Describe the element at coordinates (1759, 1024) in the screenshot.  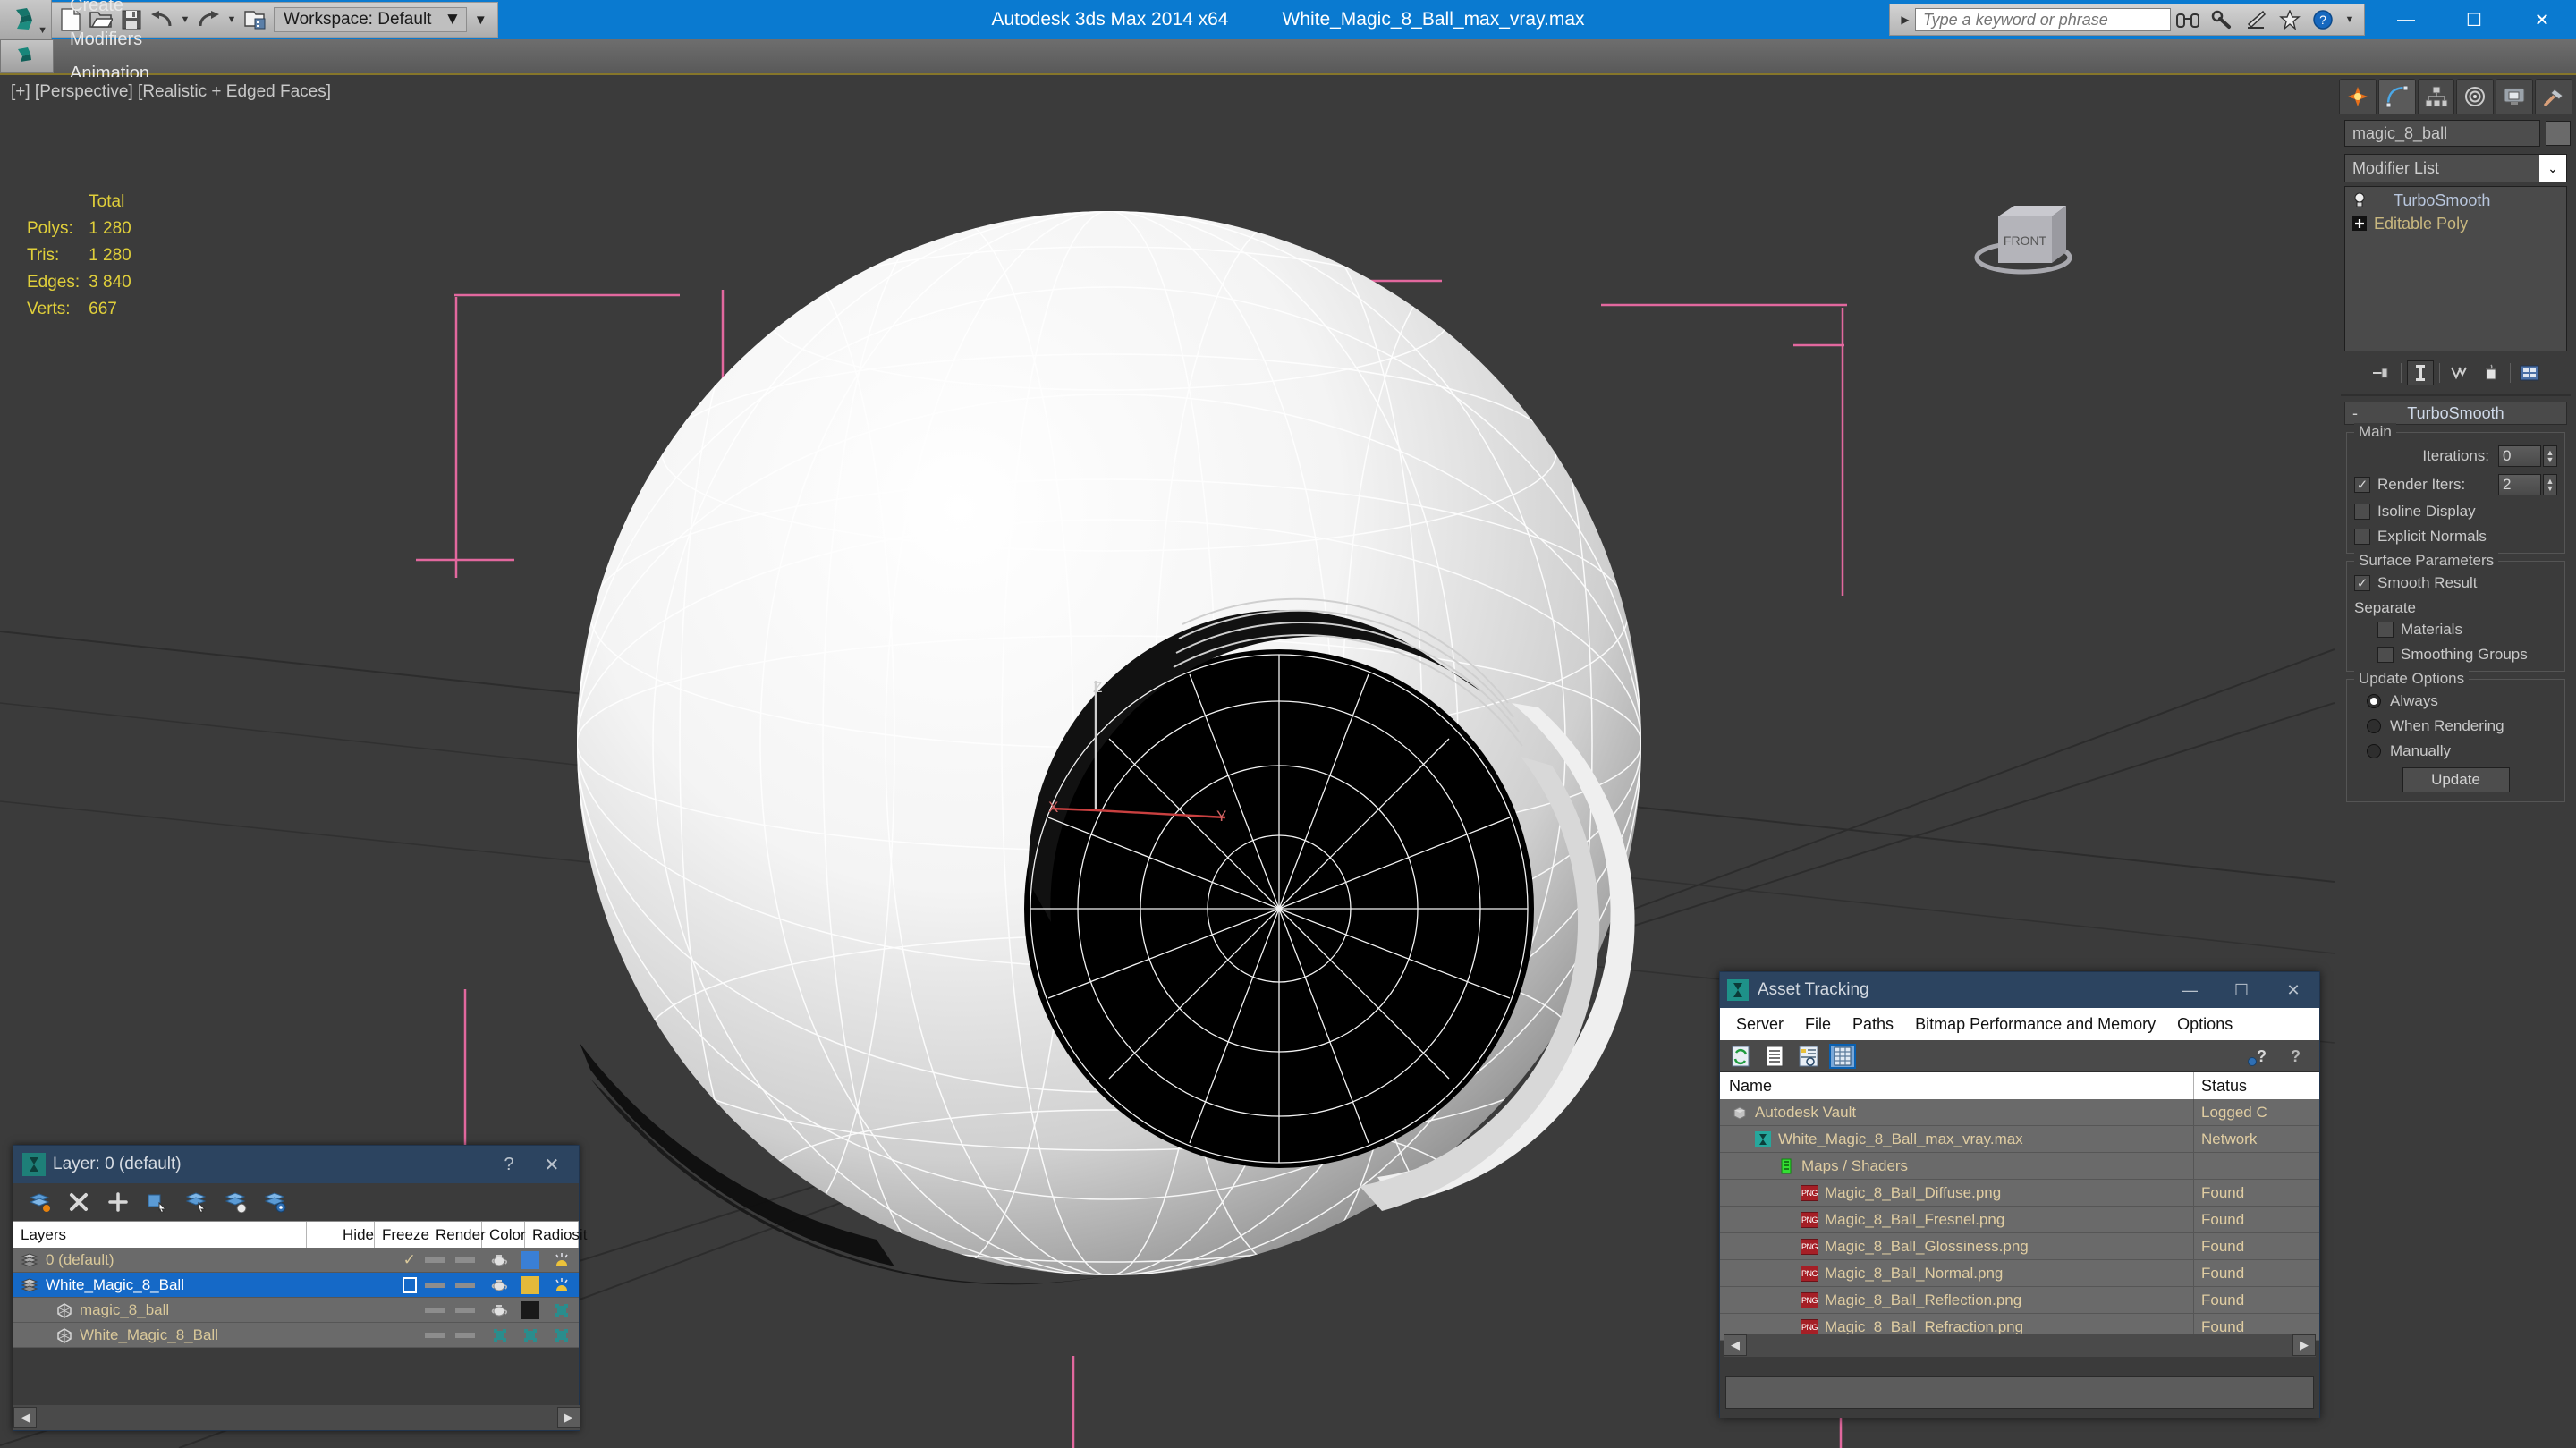
I see `asset-menu-server: Server` at that location.